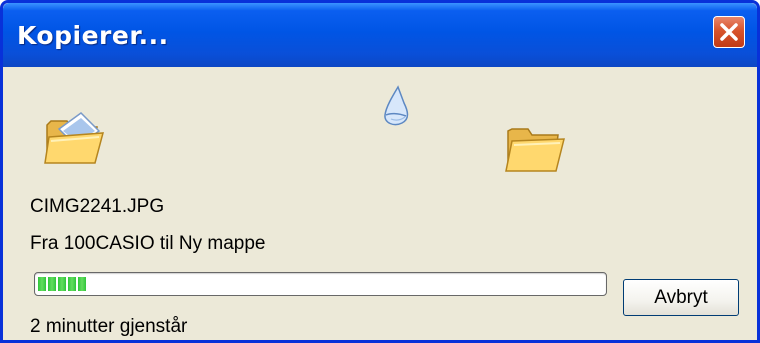  I want to click on open-folder-with-file-icon, so click(74, 138).